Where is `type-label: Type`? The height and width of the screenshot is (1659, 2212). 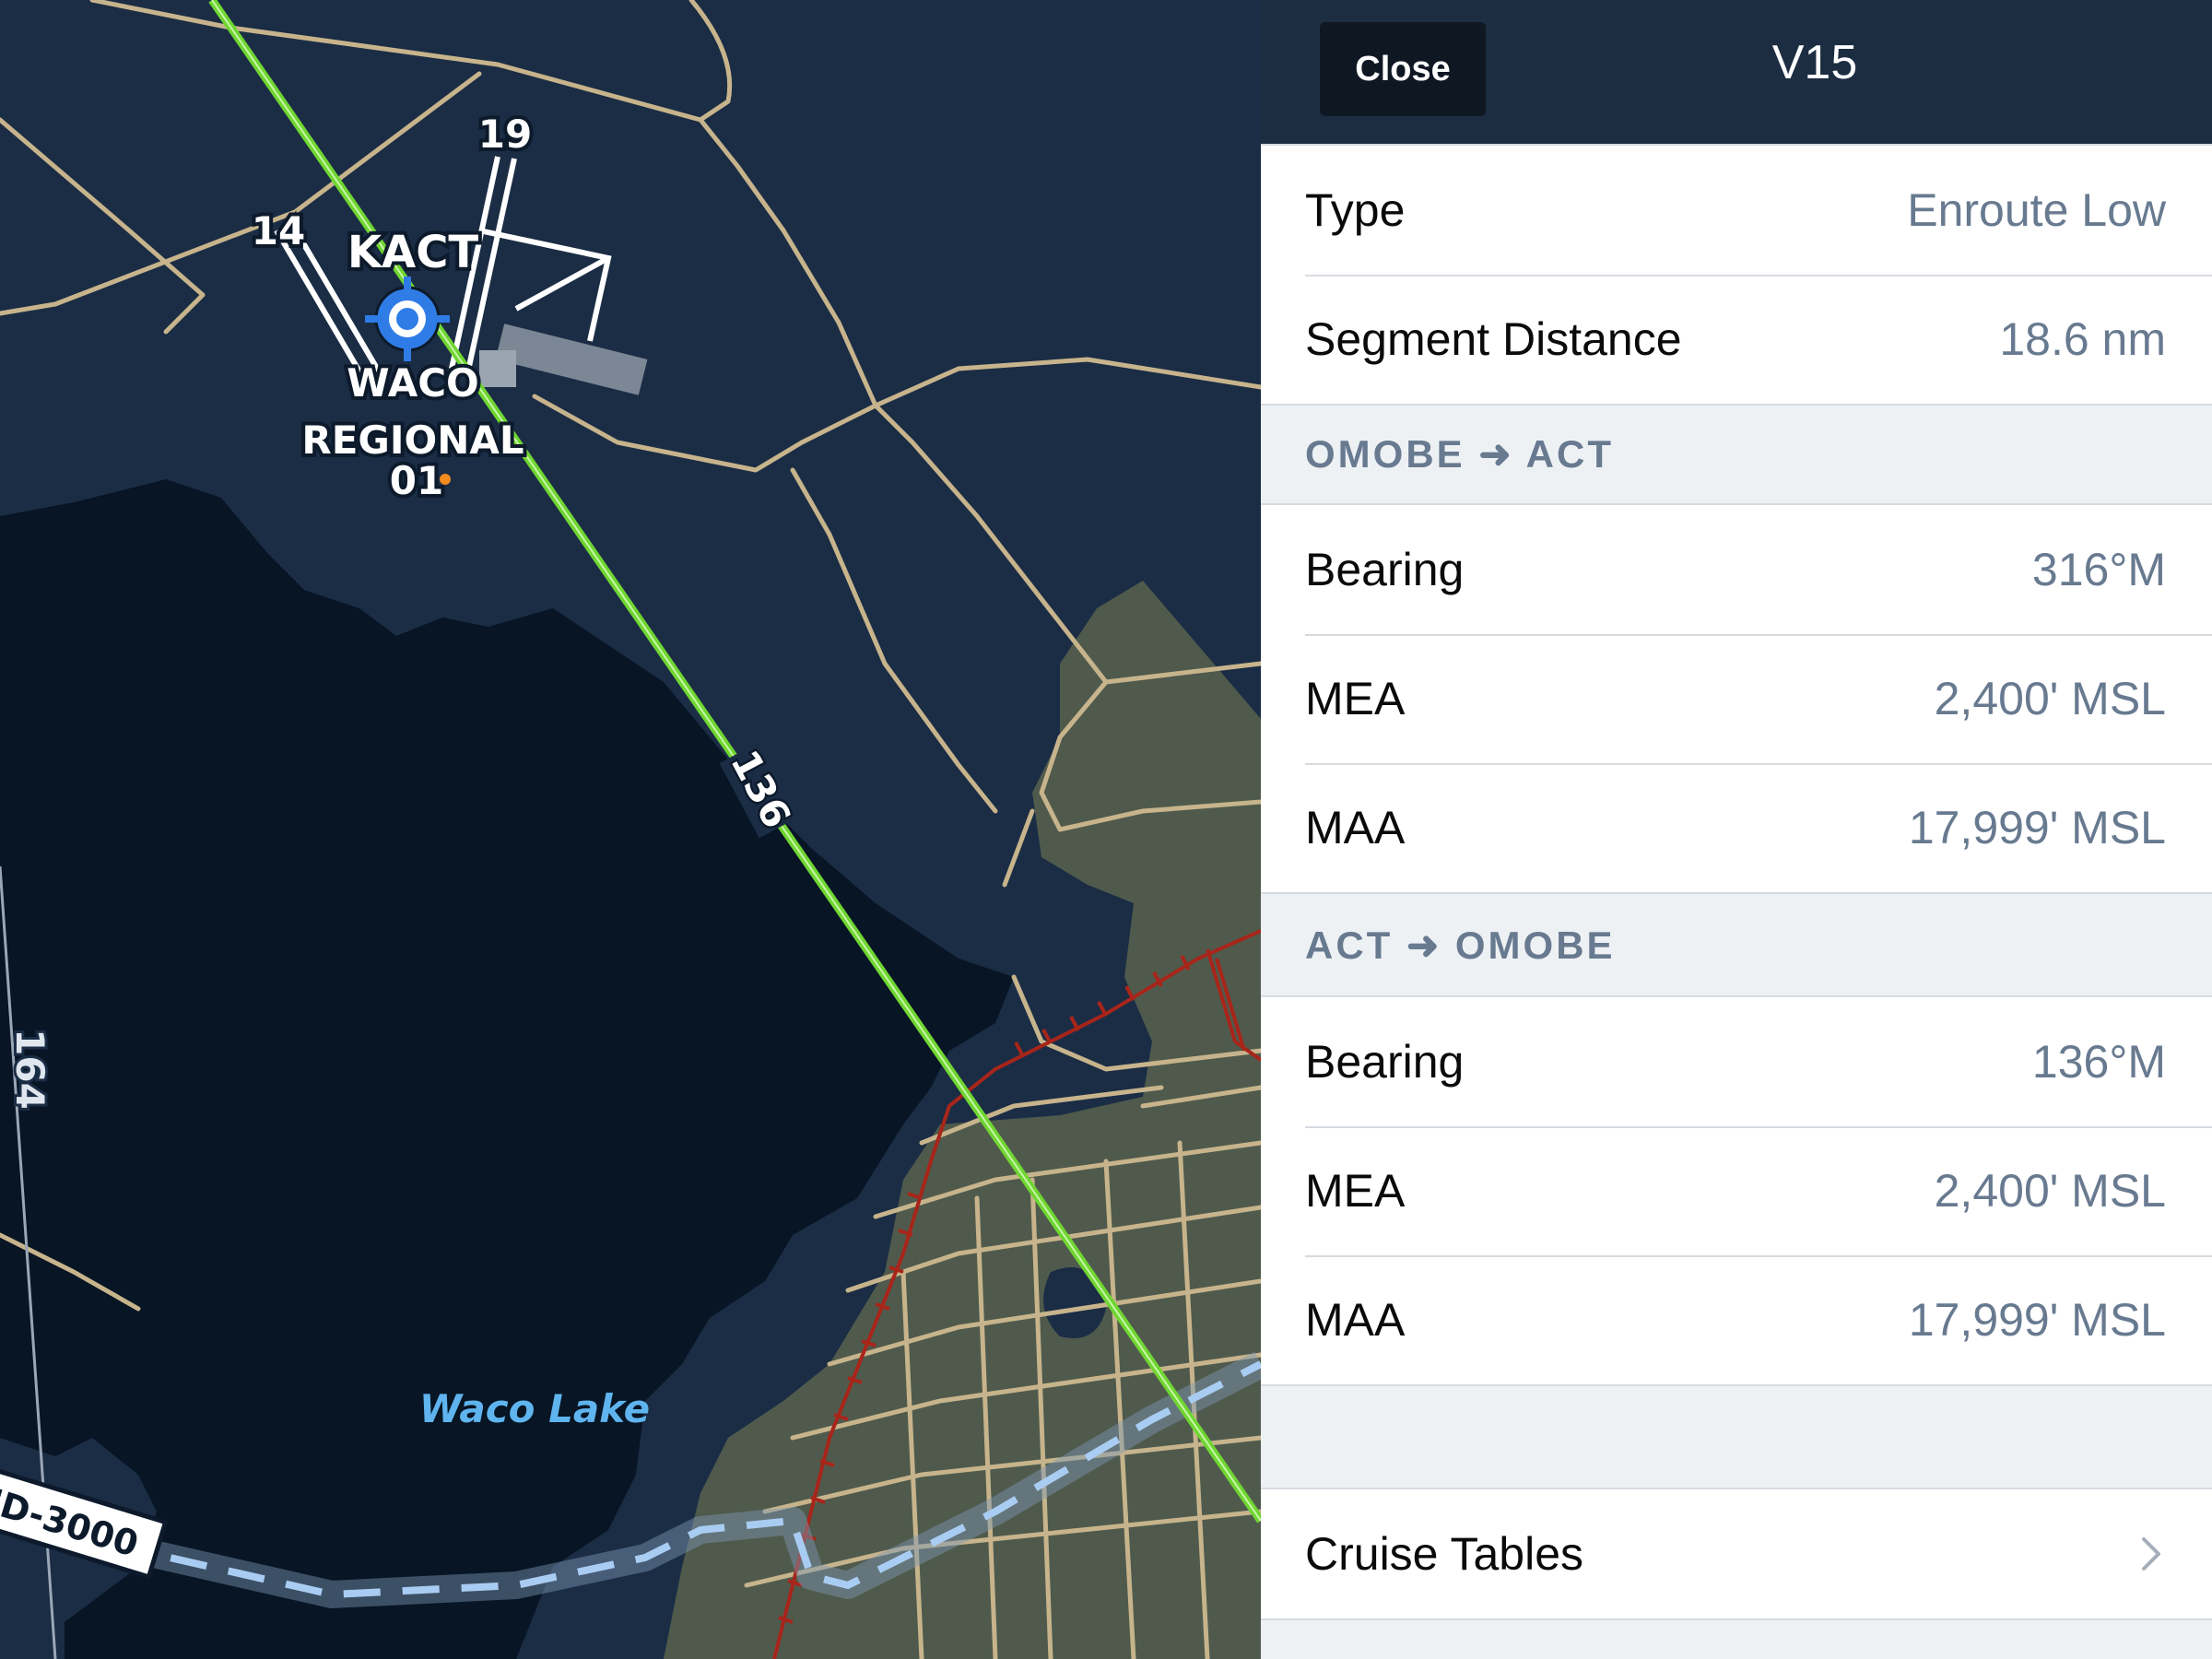
type-label: Type is located at coordinates (1355, 210).